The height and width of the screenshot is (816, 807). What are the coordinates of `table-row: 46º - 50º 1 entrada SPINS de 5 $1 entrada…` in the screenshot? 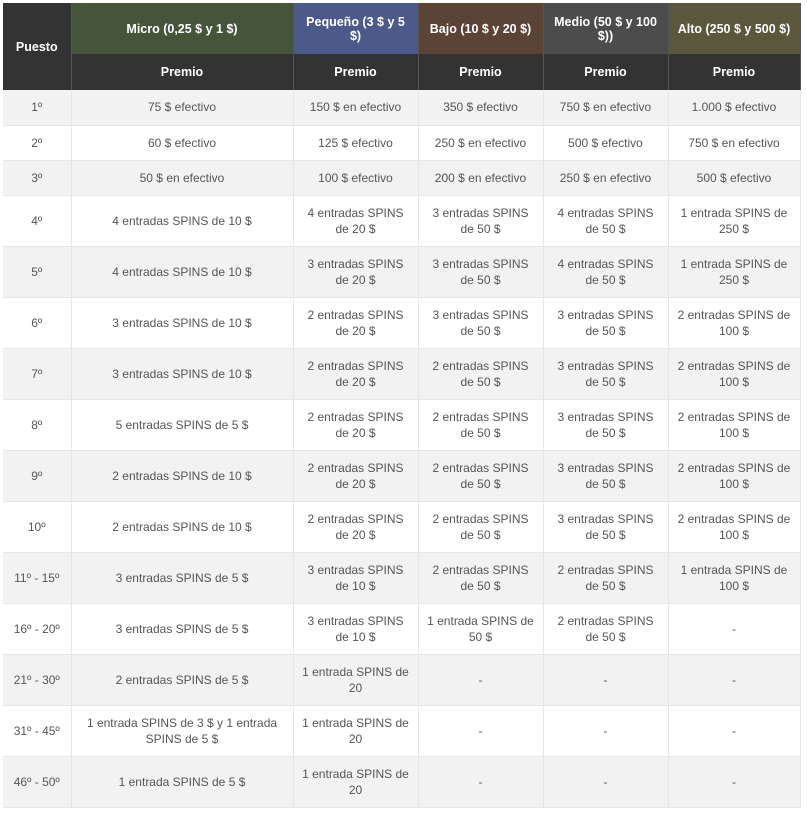 It's located at (402, 782).